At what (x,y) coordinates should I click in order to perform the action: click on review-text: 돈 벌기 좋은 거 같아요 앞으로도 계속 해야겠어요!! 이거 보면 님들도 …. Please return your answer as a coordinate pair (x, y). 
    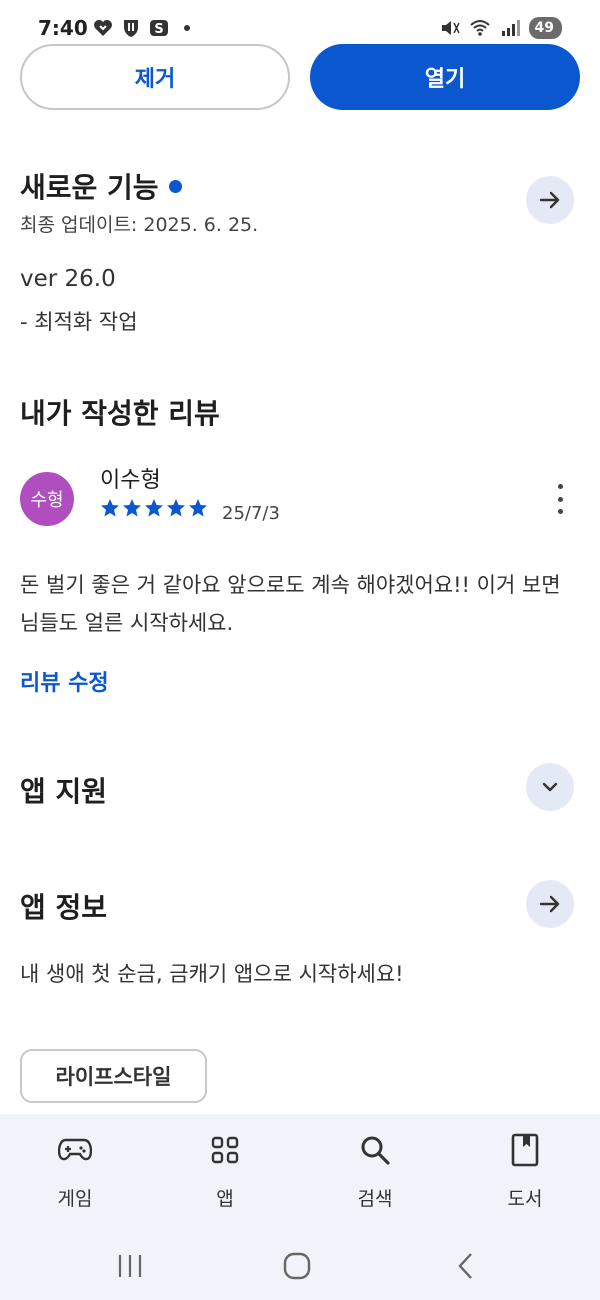
    Looking at the image, I should click on (290, 604).